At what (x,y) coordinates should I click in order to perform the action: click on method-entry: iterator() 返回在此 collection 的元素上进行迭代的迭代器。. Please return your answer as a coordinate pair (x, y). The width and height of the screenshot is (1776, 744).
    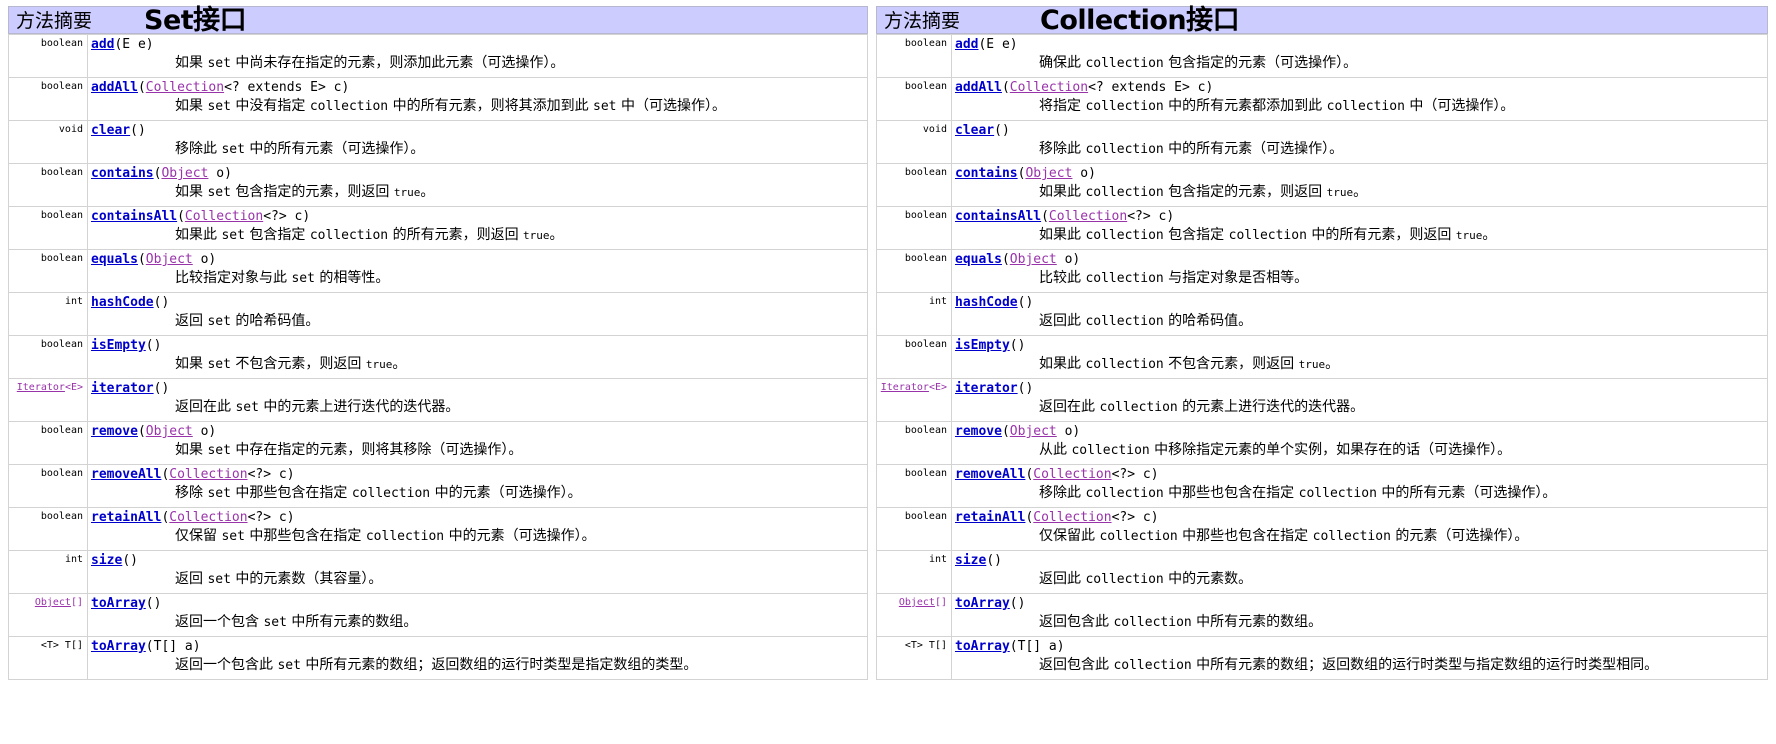
    Looking at the image, I should click on (1359, 400).